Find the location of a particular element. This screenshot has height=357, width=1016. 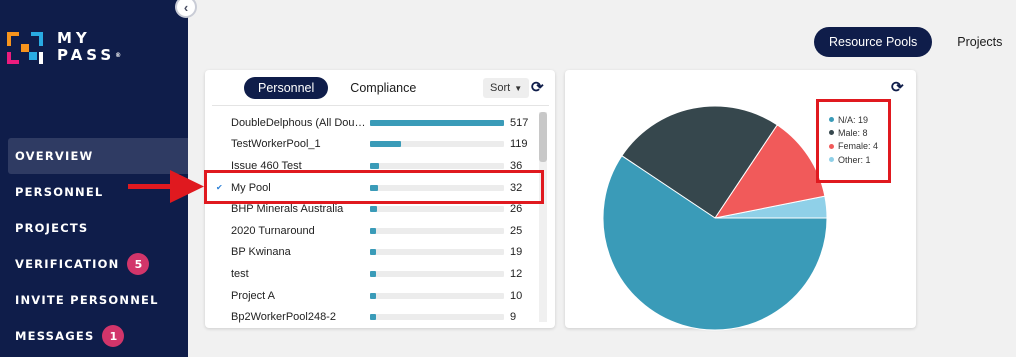

sidebar-collapse-button: ‹ is located at coordinates (186, 9).